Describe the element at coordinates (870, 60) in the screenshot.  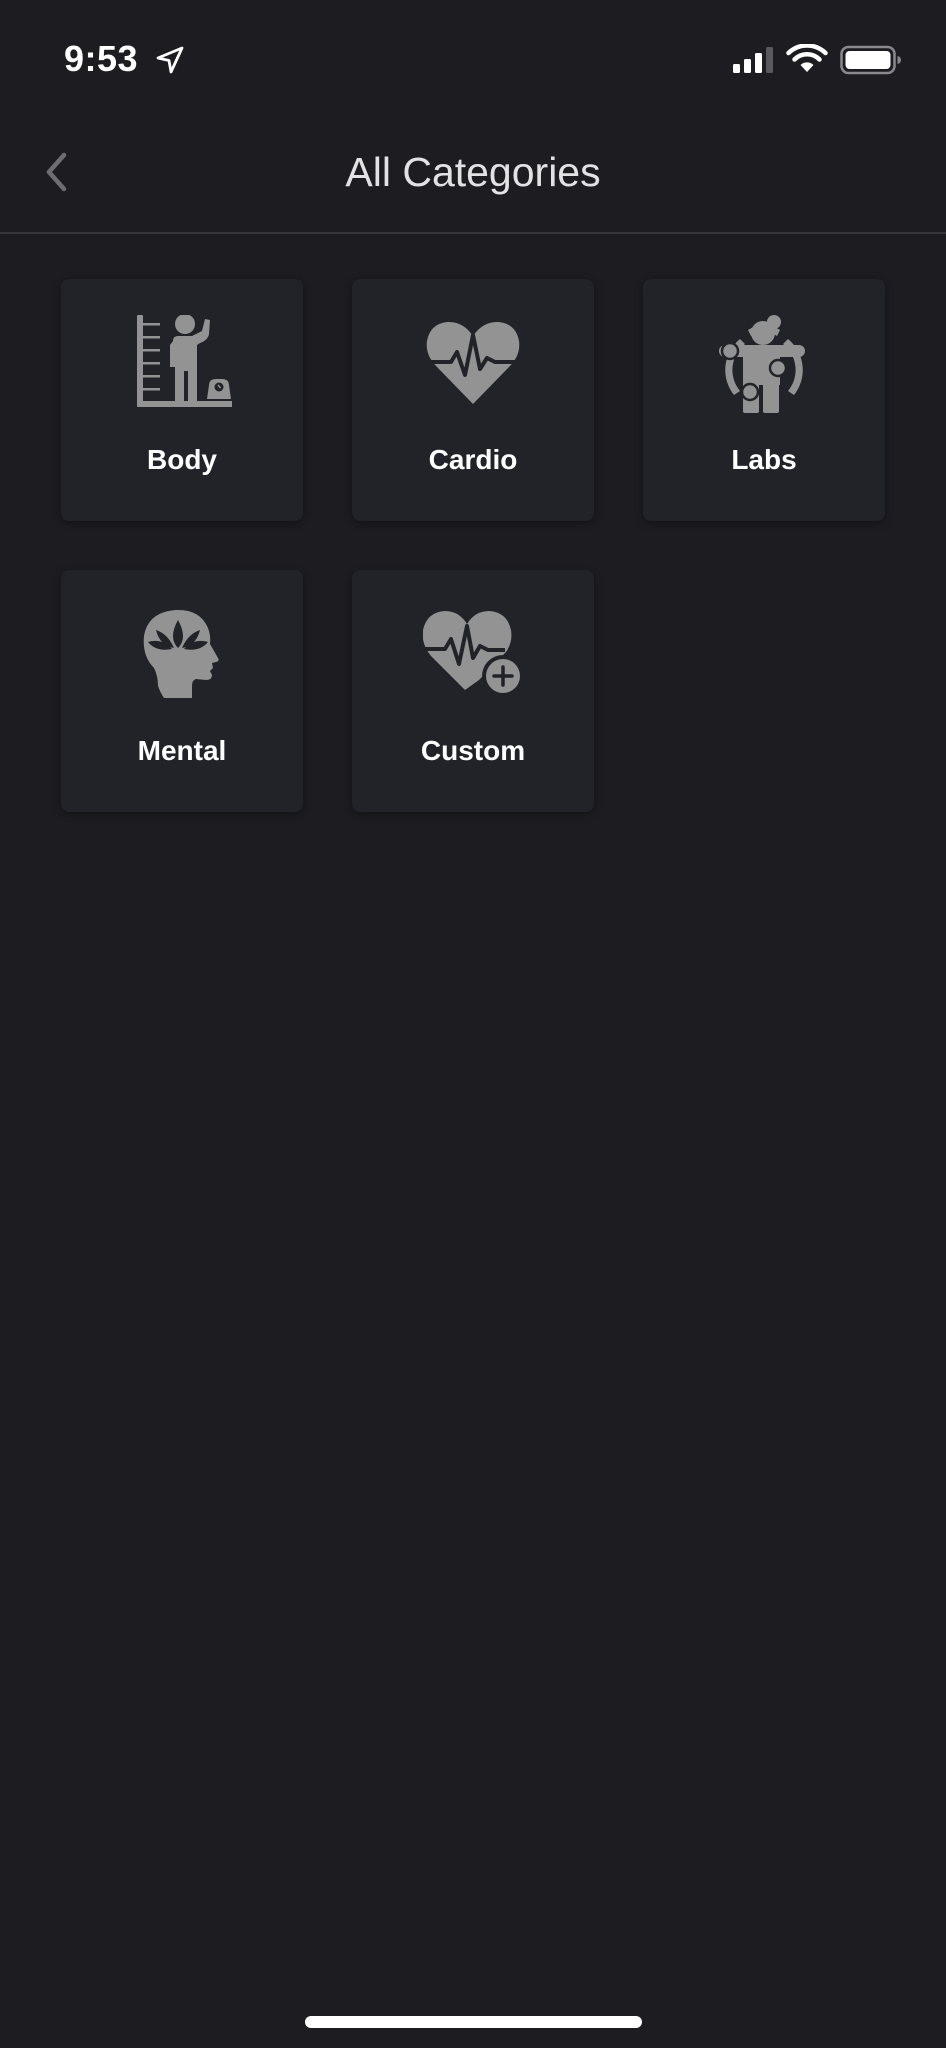
I see `battery-icon` at that location.